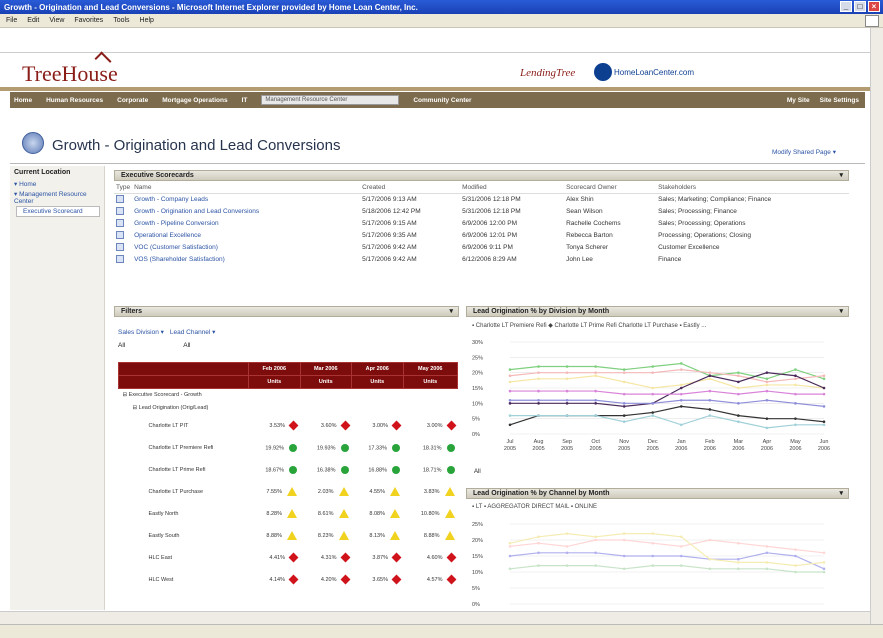  What do you see at coordinates (184, 536) in the screenshot?
I see `grid-row-label: Eastly South` at bounding box center [184, 536].